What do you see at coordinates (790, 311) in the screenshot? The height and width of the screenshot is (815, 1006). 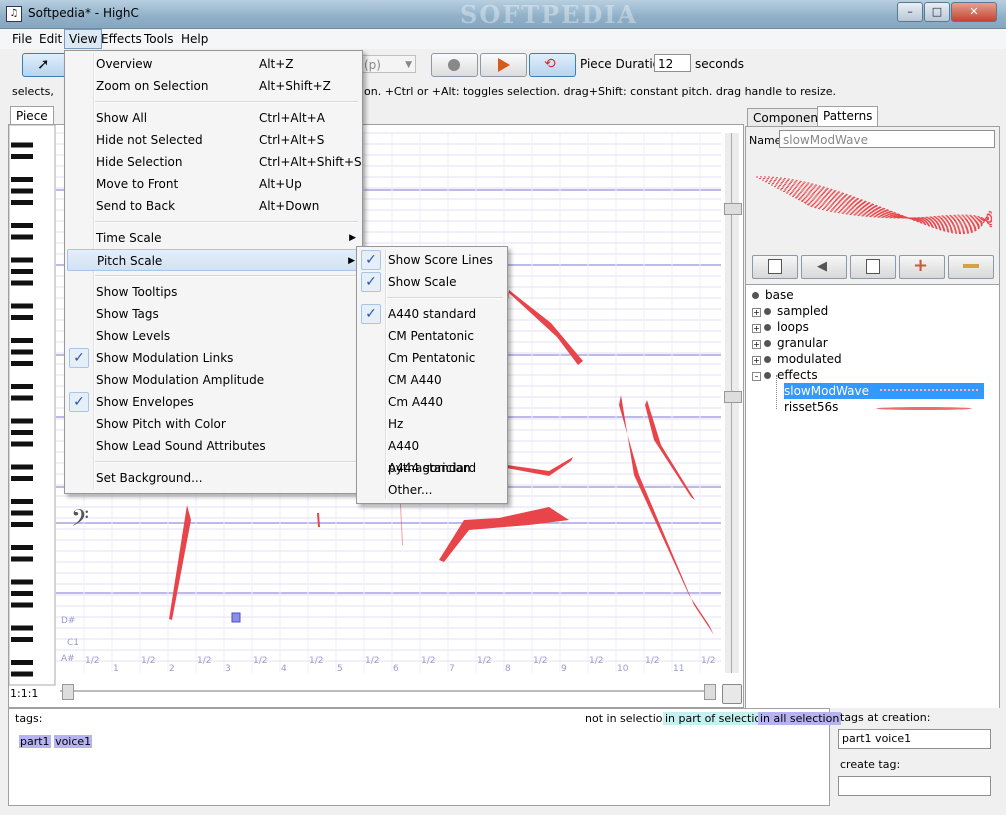 I see `tree-item-sampled: + sampled` at bounding box center [790, 311].